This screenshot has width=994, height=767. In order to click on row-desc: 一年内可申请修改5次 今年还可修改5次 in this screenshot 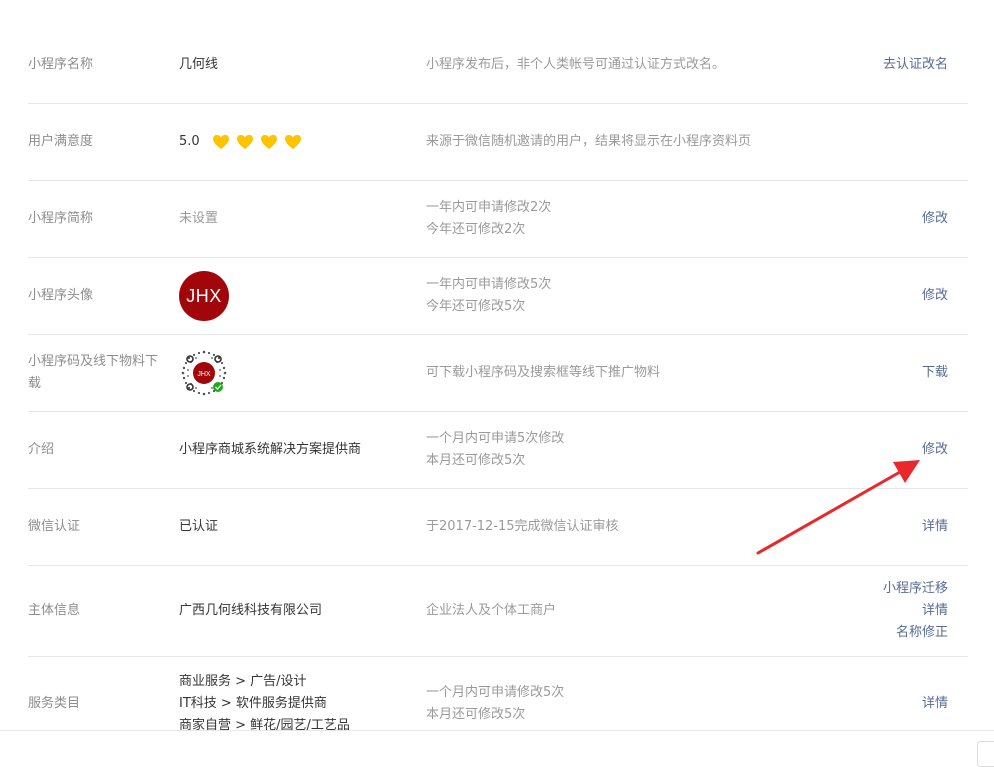, I will do `click(489, 295)`.